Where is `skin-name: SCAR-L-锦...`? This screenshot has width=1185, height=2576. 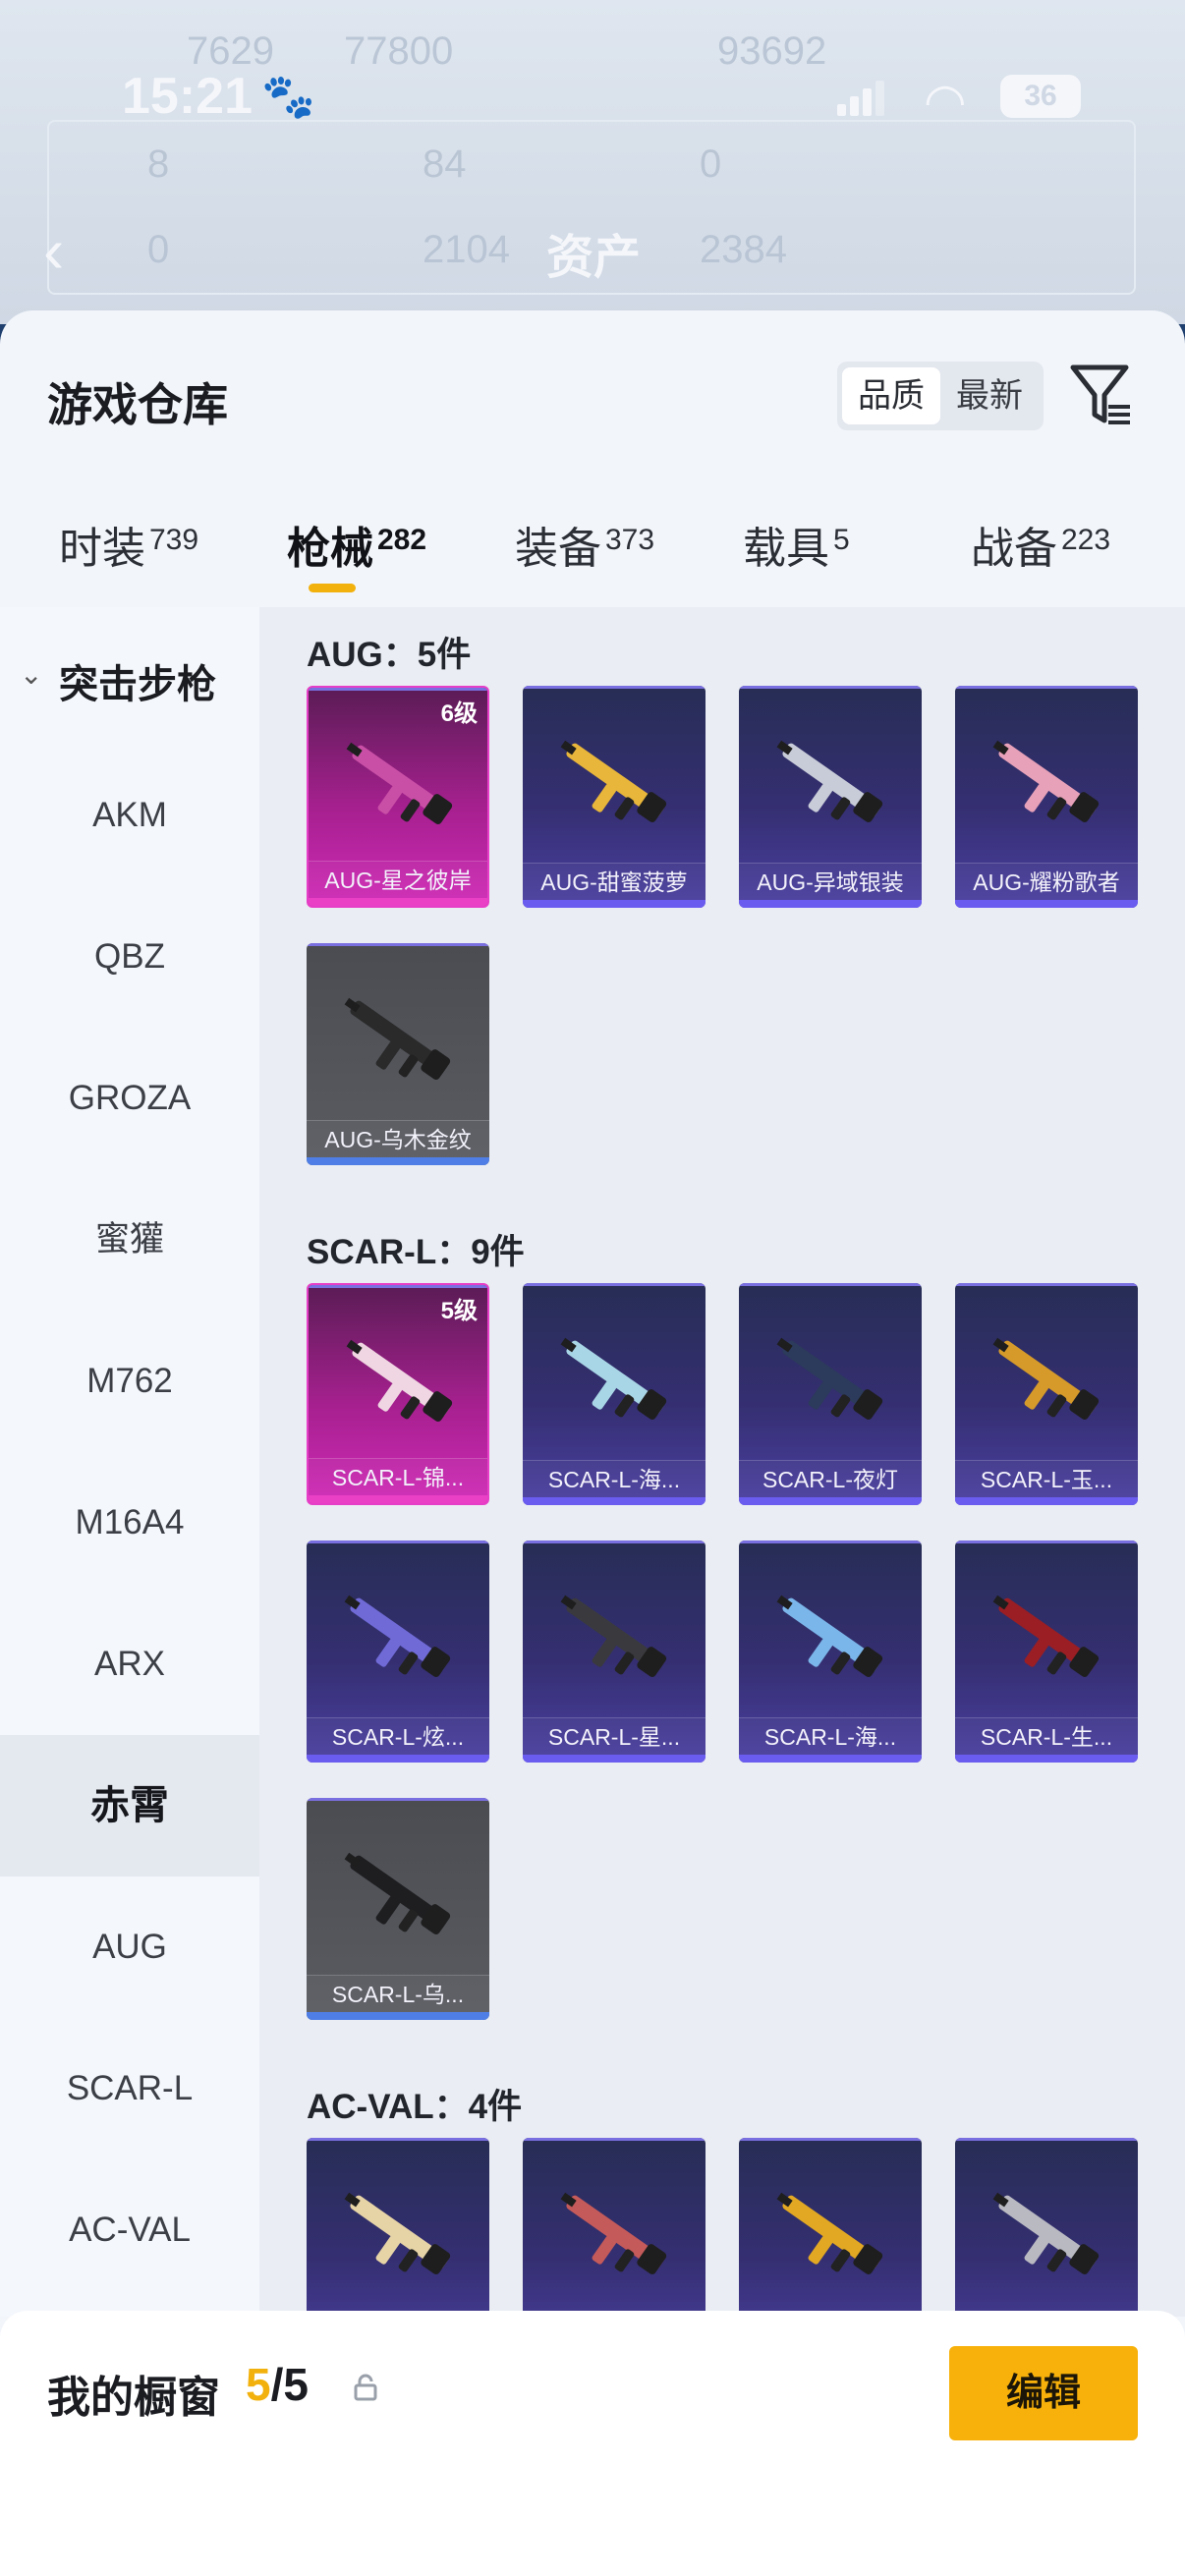 skin-name: SCAR-L-锦... is located at coordinates (398, 1476).